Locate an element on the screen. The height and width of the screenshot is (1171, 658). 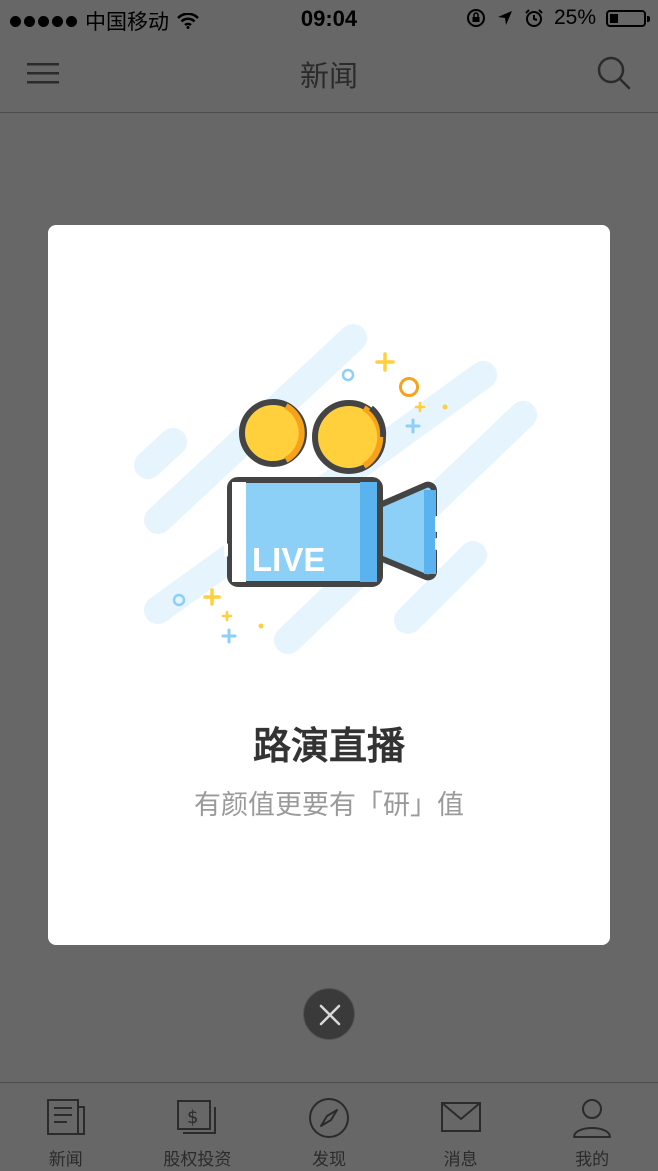
tab-profile-label: 我的 is located at coordinates (592, 1160).